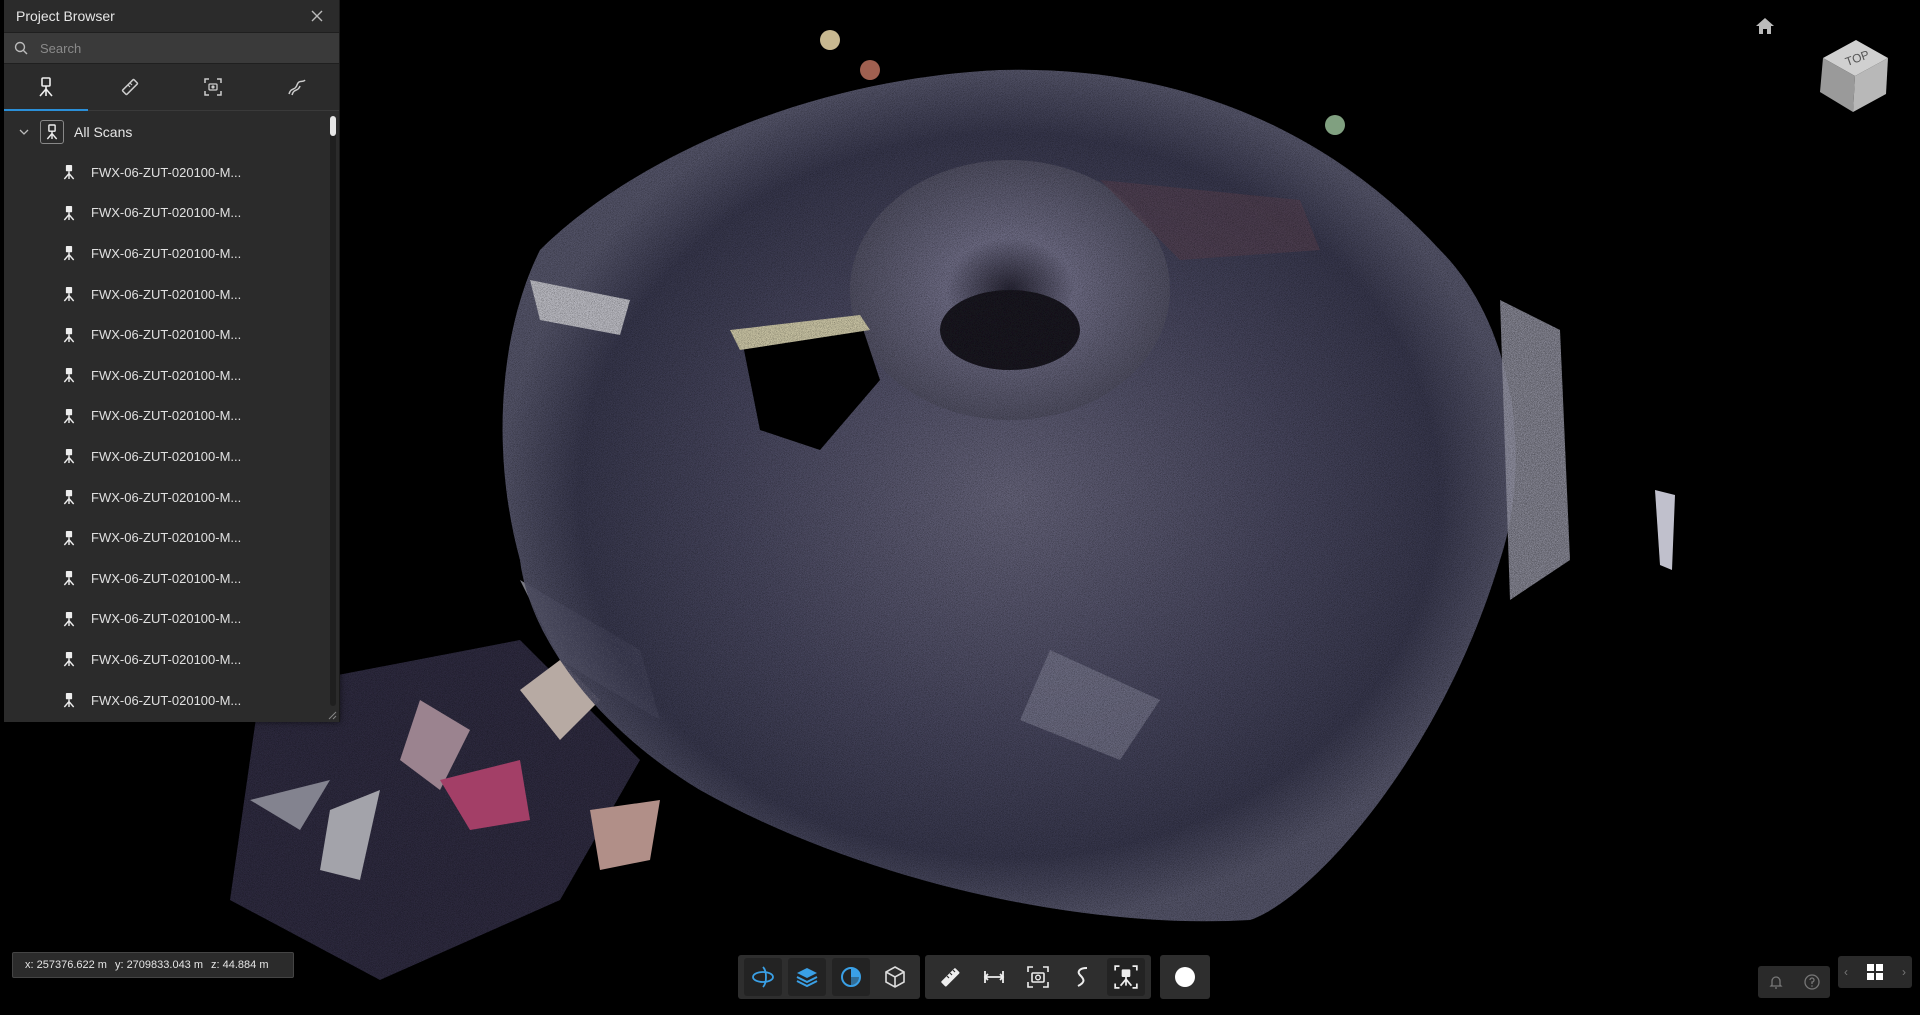 This screenshot has width=1920, height=1015. I want to click on orbit-button, so click(763, 977).